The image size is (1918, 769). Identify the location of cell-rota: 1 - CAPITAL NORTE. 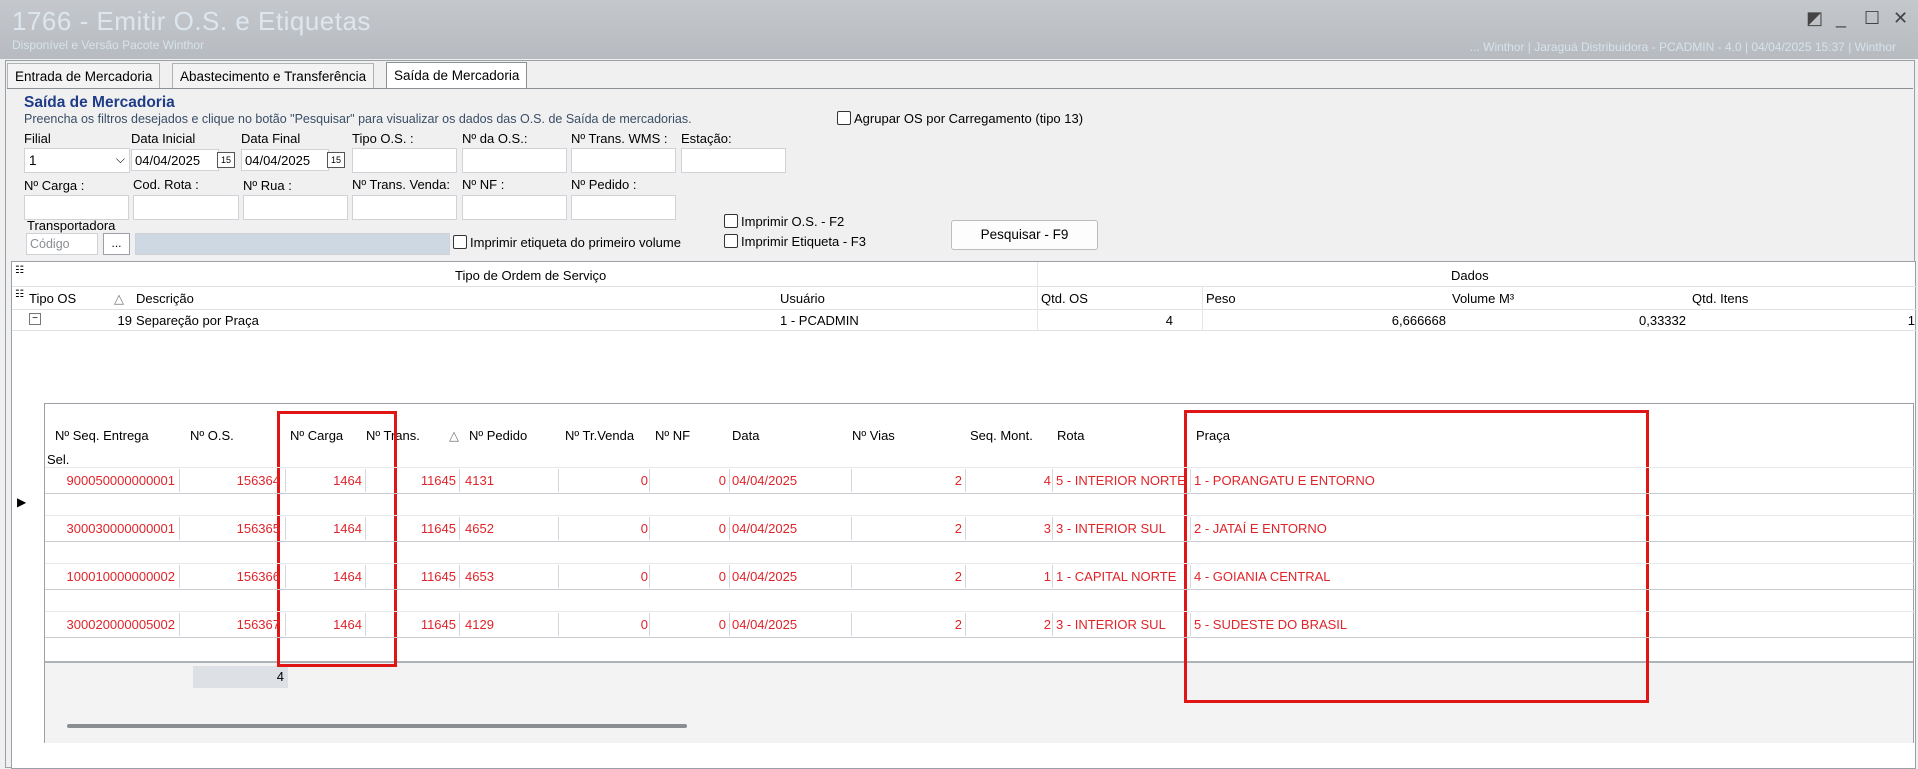
(1122, 576).